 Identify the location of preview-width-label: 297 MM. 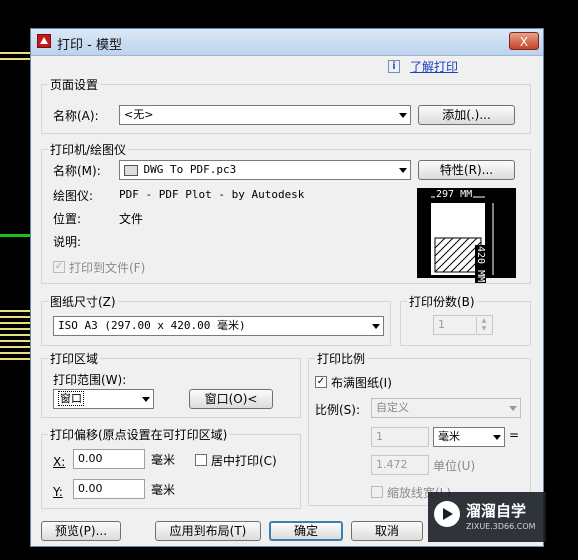
(454, 194).